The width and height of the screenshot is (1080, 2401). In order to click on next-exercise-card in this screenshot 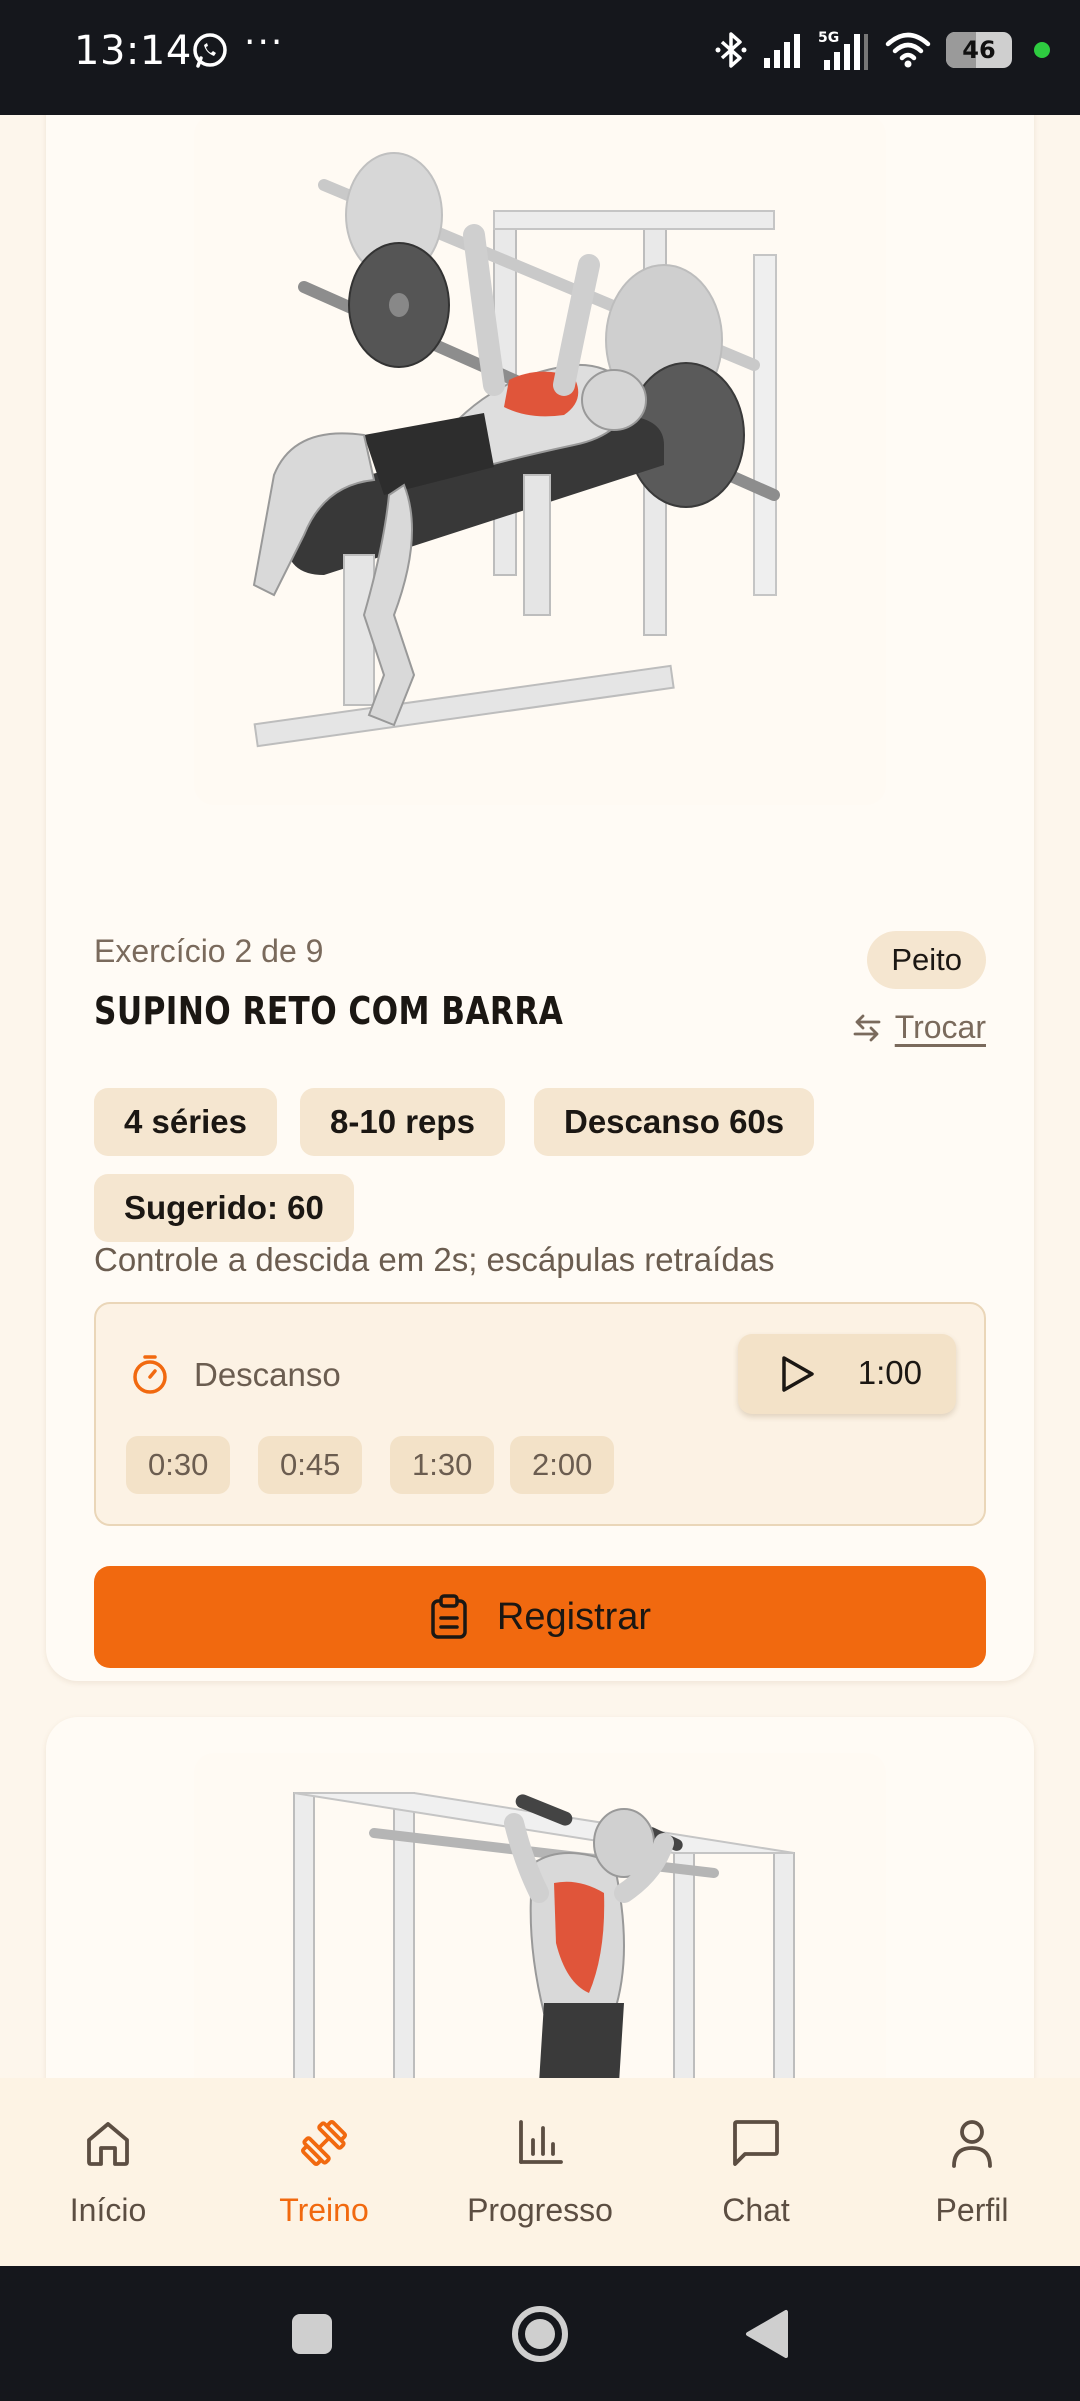, I will do `click(540, 1897)`.